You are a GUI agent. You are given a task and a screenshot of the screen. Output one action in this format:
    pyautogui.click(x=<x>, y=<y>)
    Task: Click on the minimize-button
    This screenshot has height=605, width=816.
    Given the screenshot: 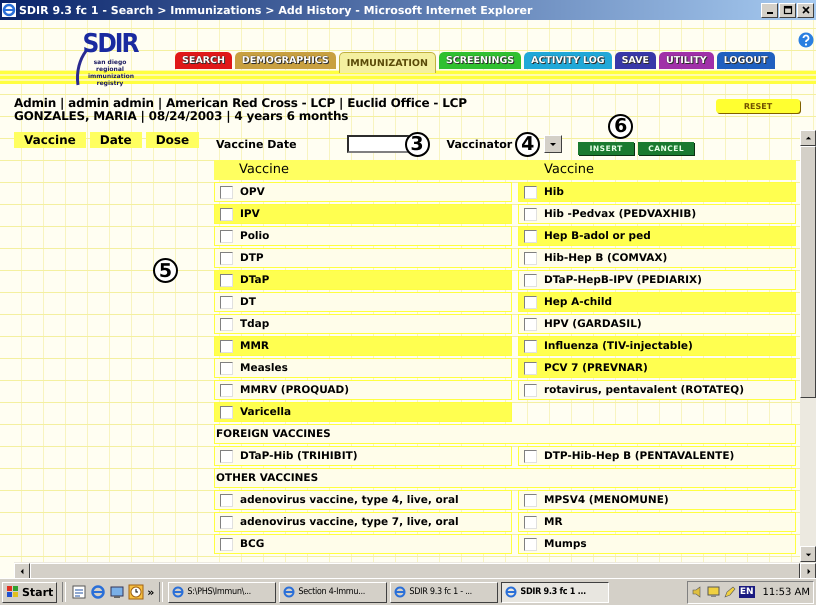 What is the action you would take?
    pyautogui.click(x=769, y=10)
    